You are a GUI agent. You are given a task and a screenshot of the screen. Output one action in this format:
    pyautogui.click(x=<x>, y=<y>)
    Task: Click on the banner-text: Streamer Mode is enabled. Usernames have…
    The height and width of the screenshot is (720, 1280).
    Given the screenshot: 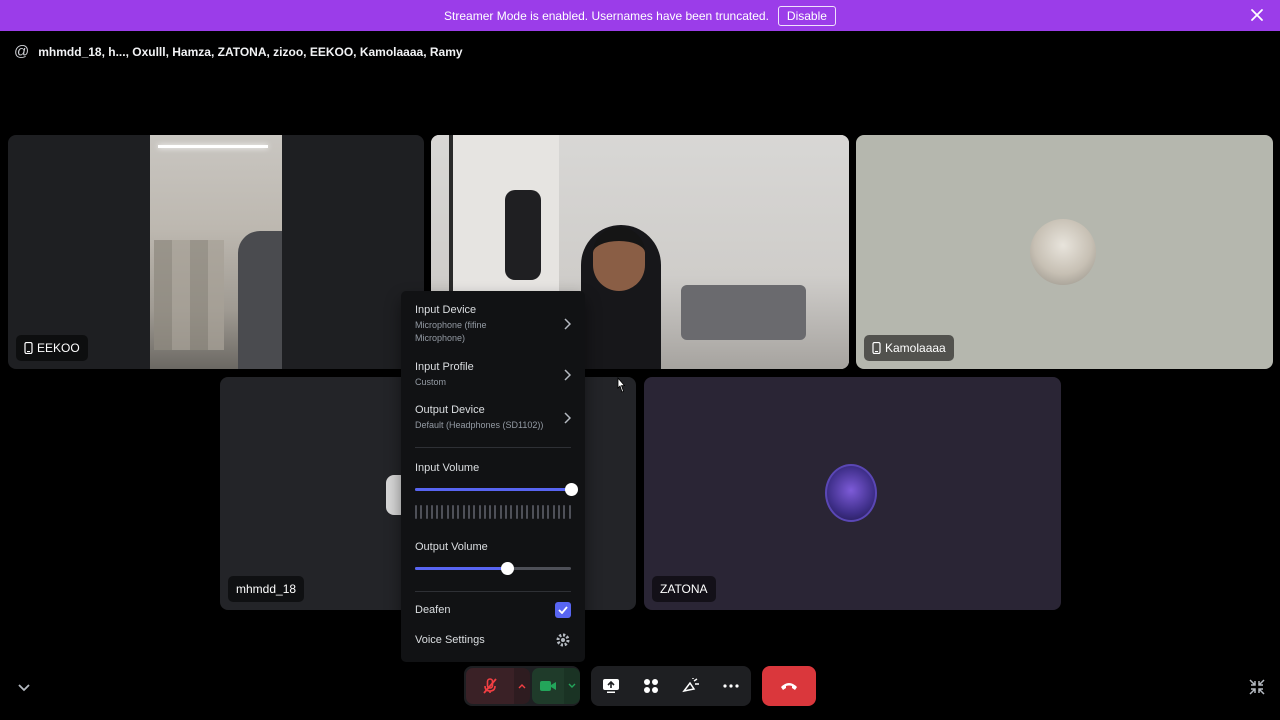 What is the action you would take?
    pyautogui.click(x=606, y=15)
    